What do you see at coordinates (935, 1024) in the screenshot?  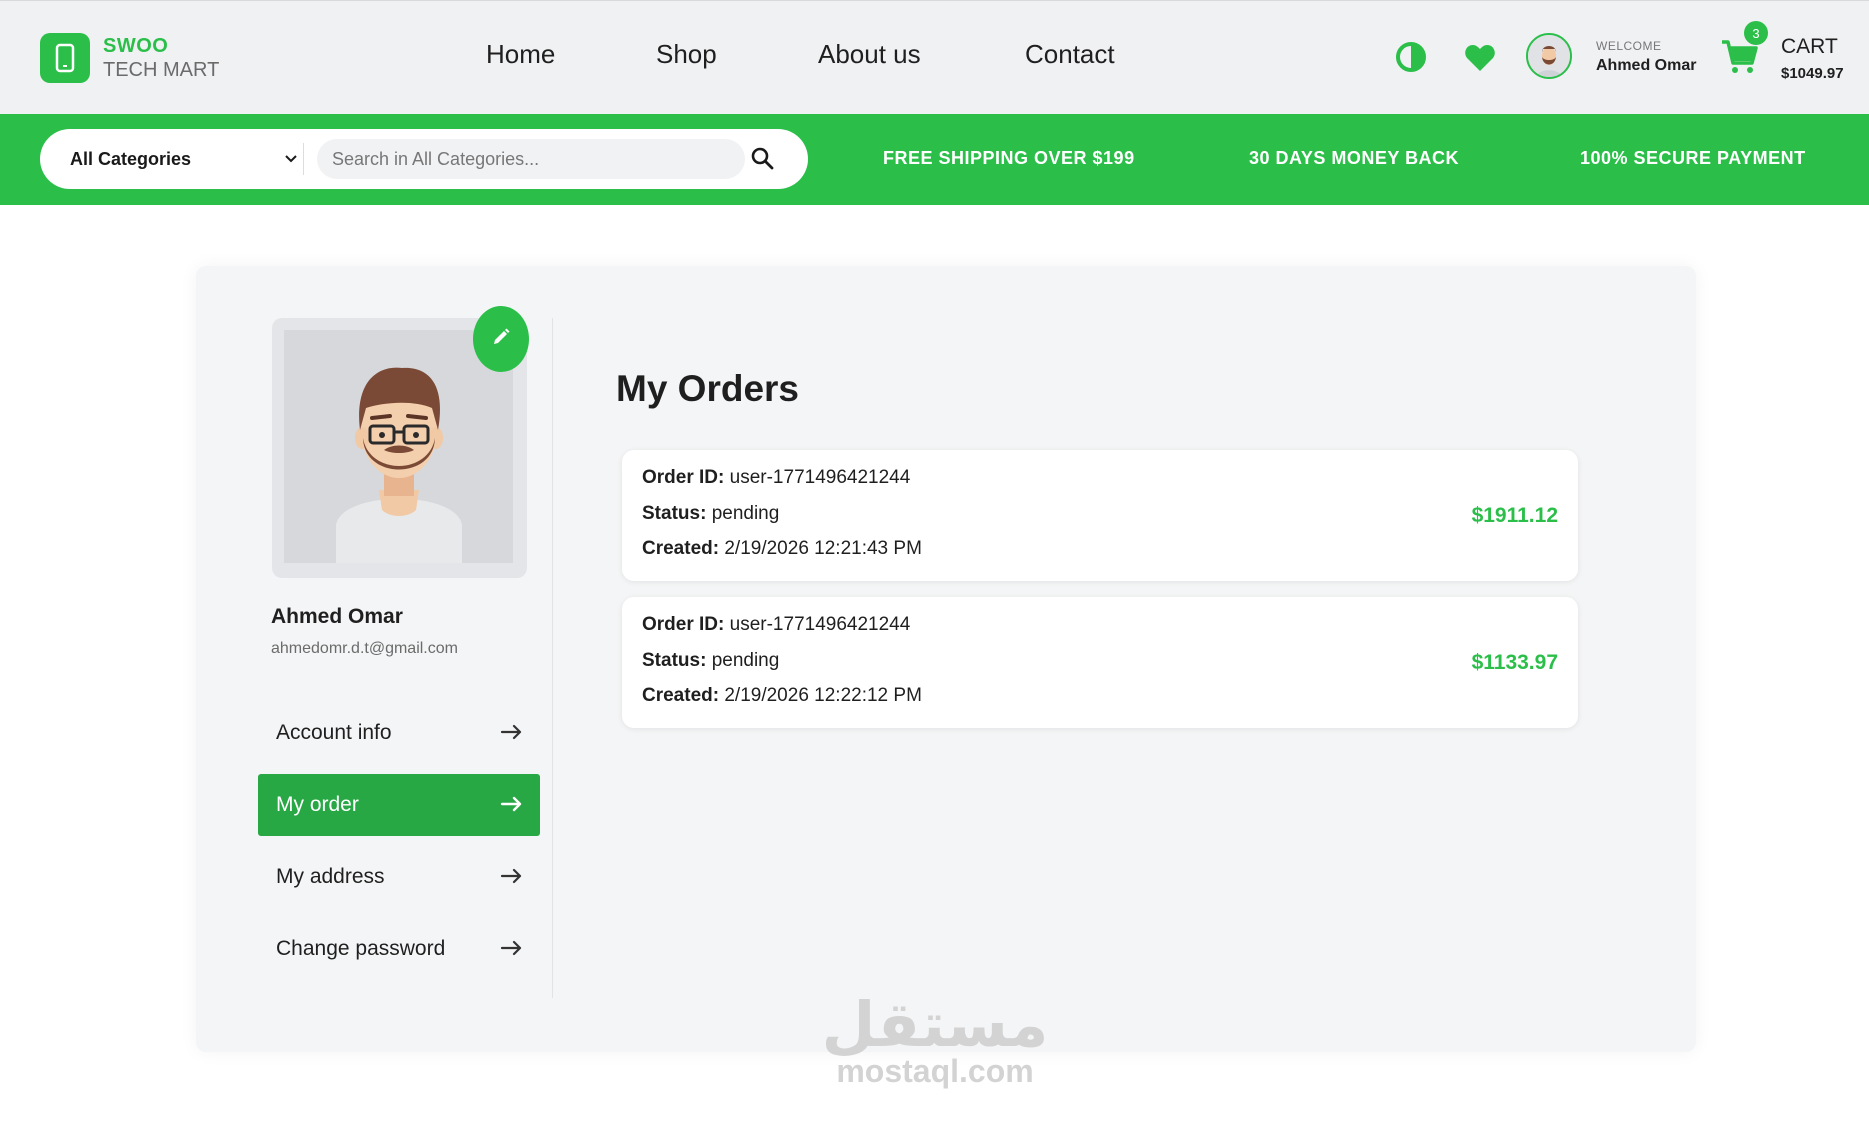 I see `watermark-arabic: مستقل` at bounding box center [935, 1024].